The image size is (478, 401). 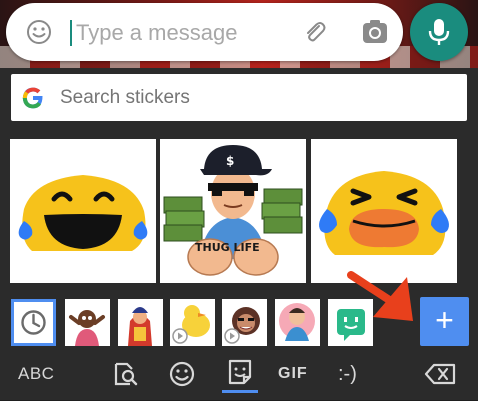 What do you see at coordinates (125, 374) in the screenshot?
I see `sticker-search-icon` at bounding box center [125, 374].